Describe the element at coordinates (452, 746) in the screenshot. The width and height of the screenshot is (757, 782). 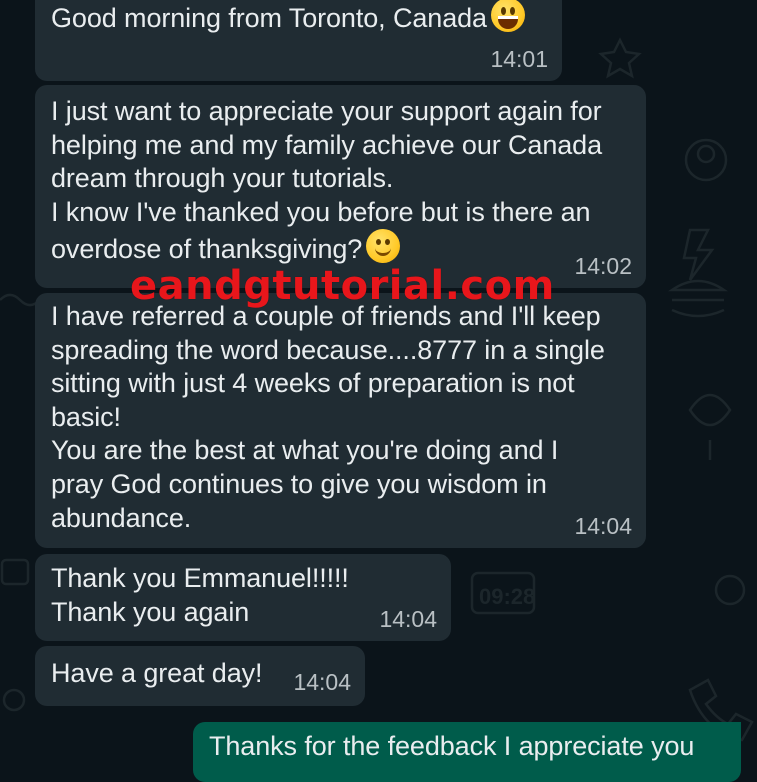
I see `message-text: Thanks for the feedback I appreciate you` at that location.